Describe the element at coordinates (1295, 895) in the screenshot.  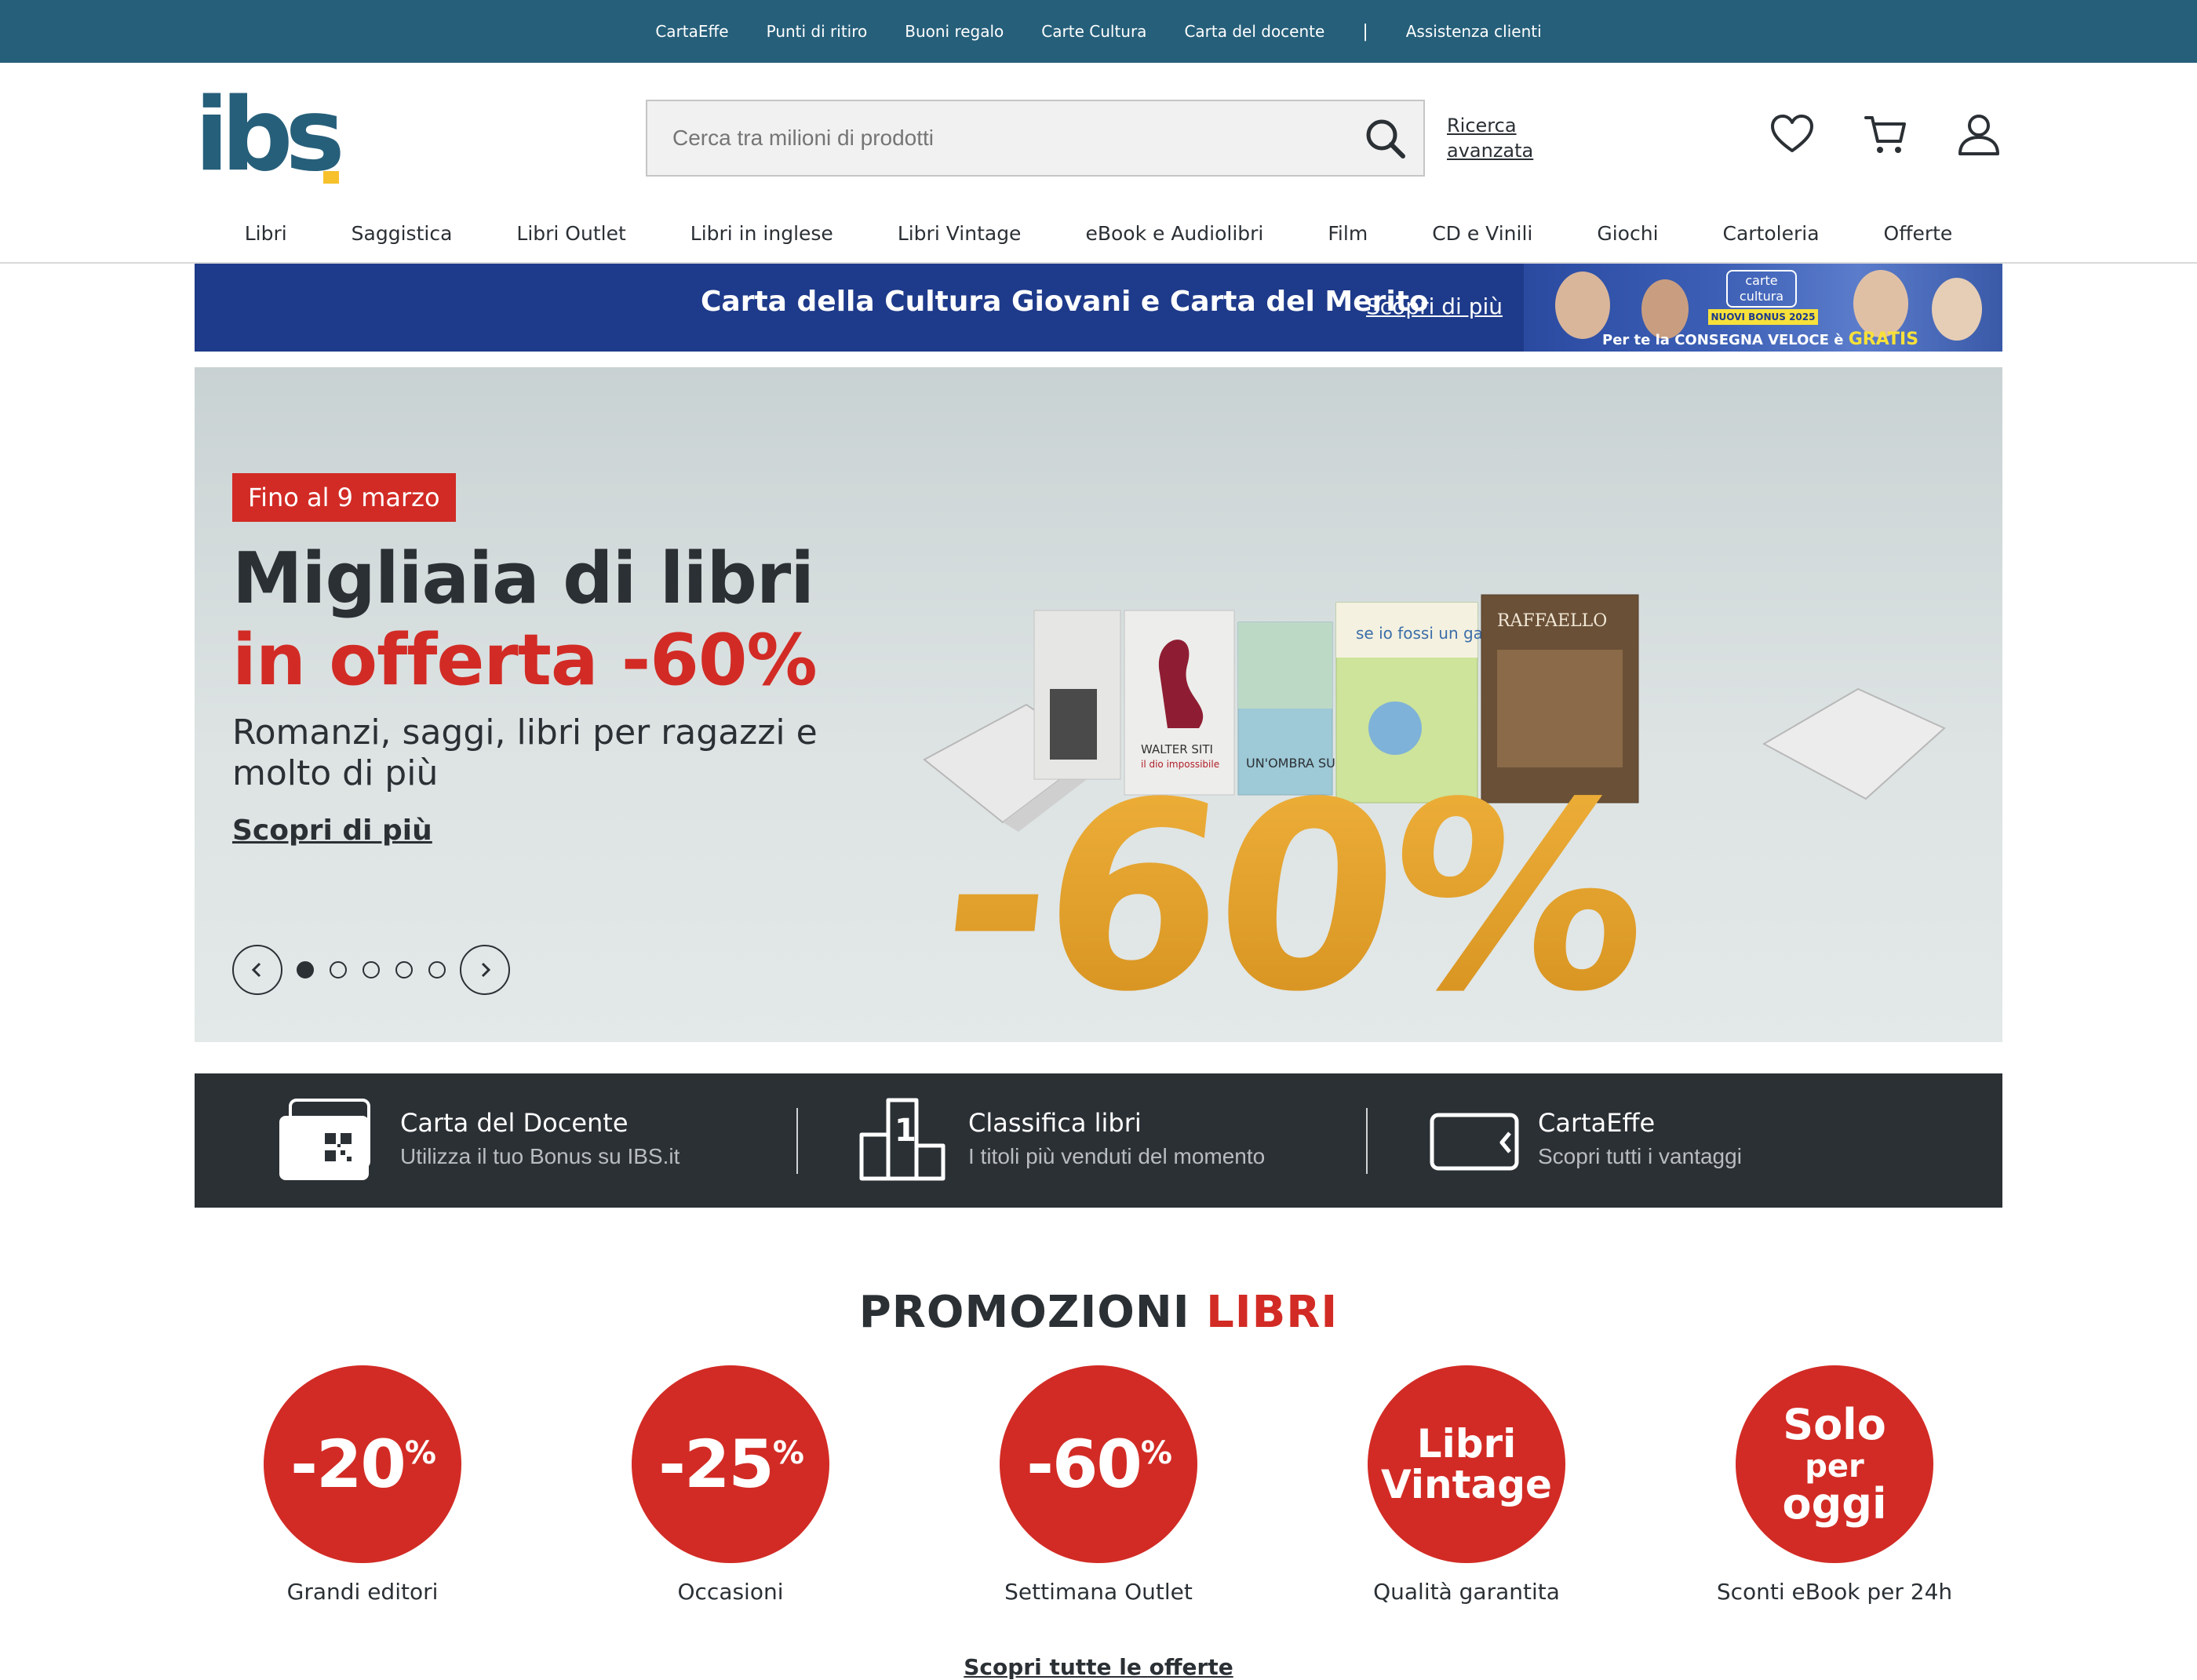
I see `hero-art-discount: -60%` at that location.